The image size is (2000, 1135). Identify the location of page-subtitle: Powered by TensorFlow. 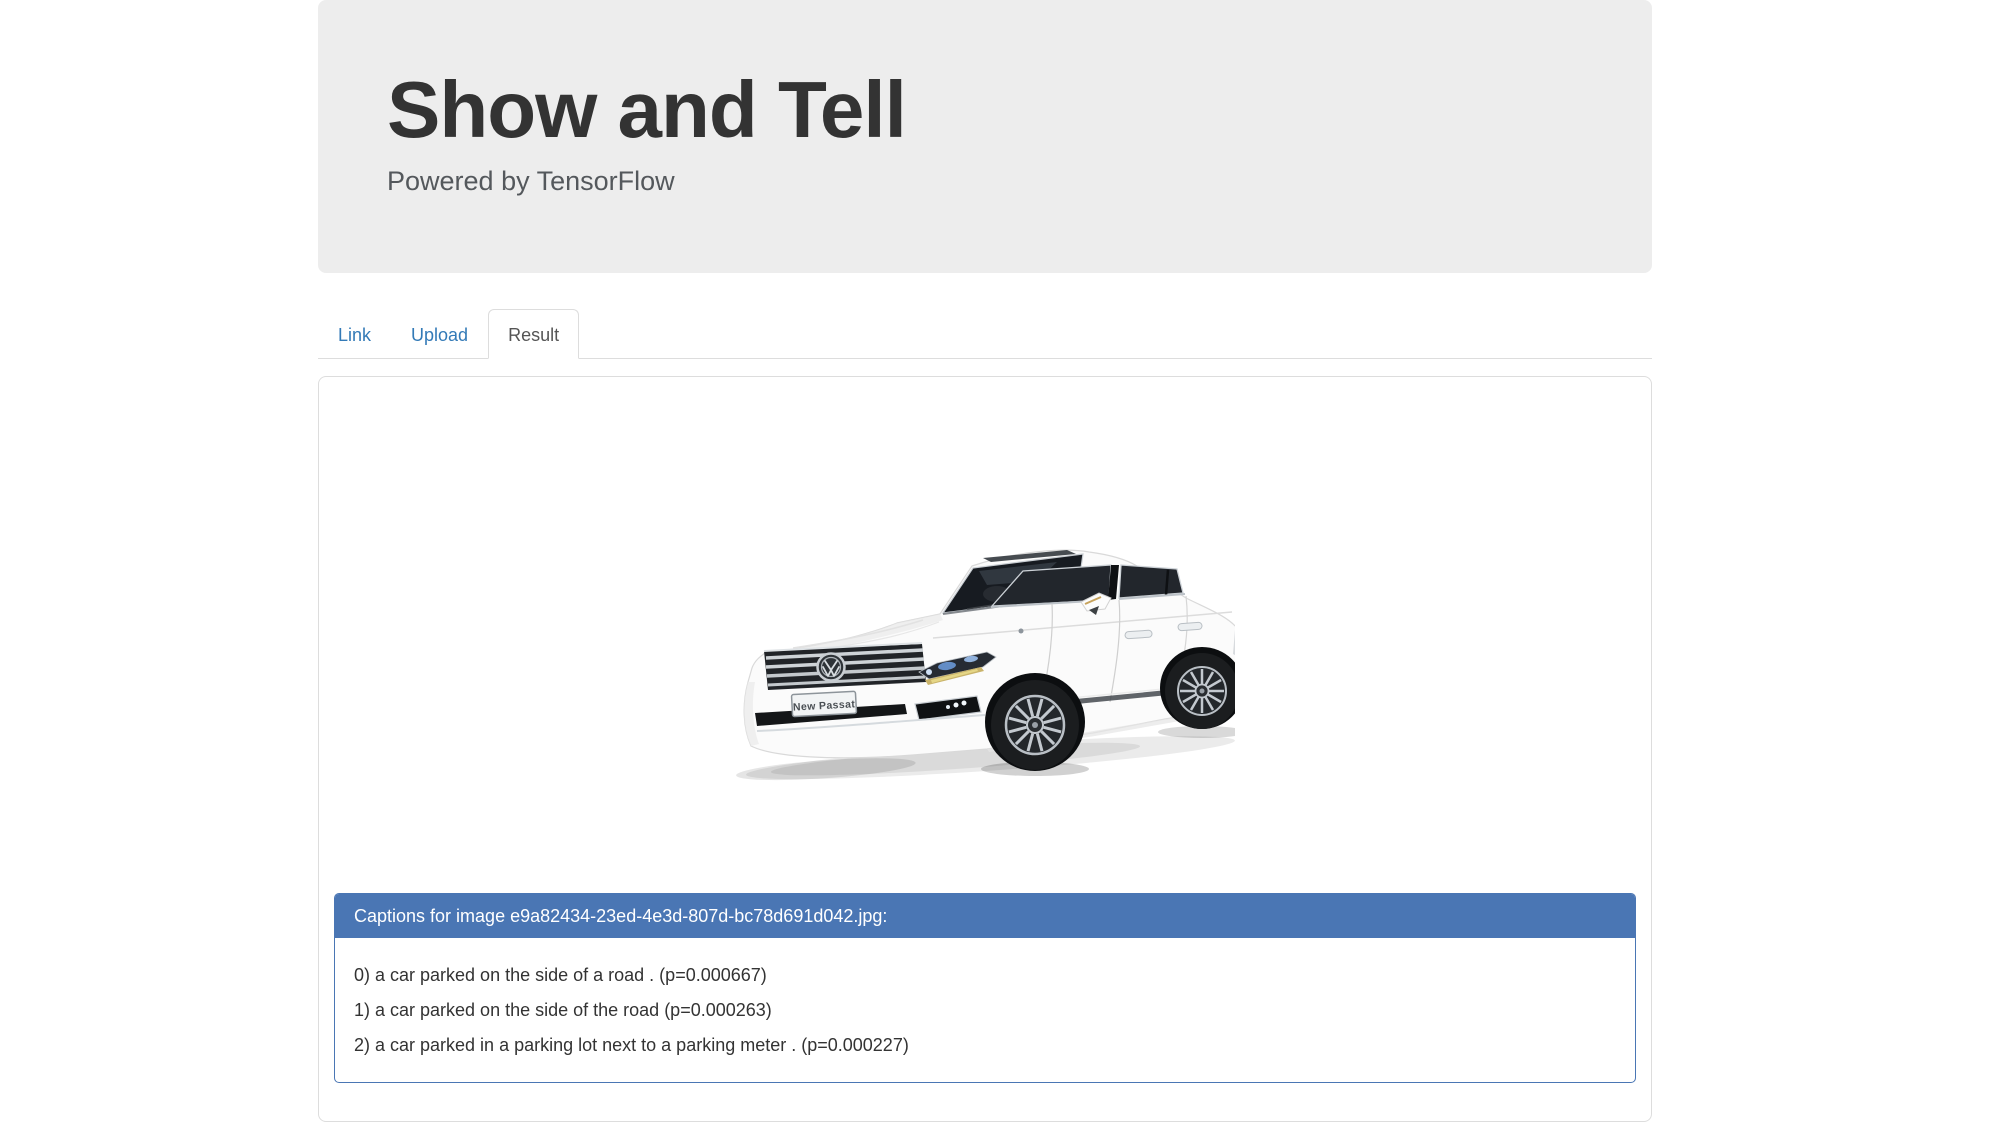
(531, 181).